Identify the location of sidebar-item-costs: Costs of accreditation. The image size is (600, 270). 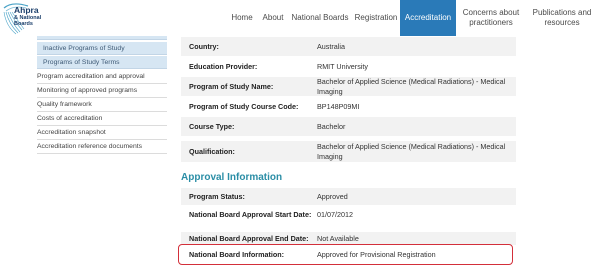
(102, 119).